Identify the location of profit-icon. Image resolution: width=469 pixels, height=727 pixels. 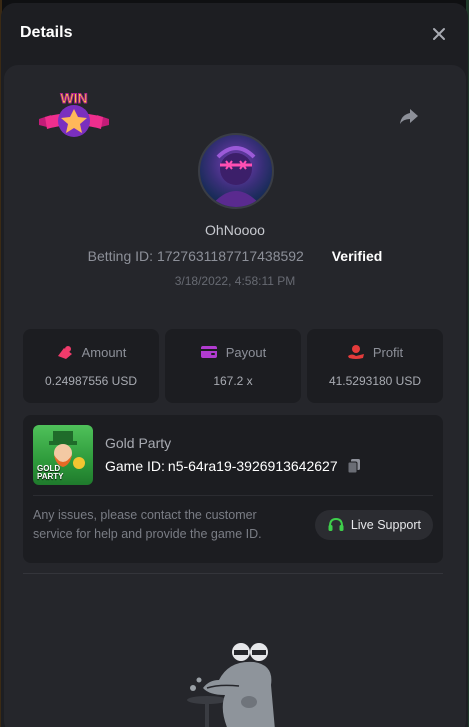
(355, 352).